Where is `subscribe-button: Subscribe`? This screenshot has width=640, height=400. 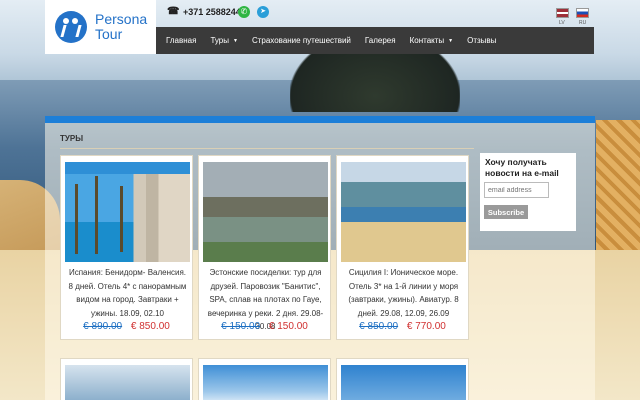 subscribe-button: Subscribe is located at coordinates (506, 212).